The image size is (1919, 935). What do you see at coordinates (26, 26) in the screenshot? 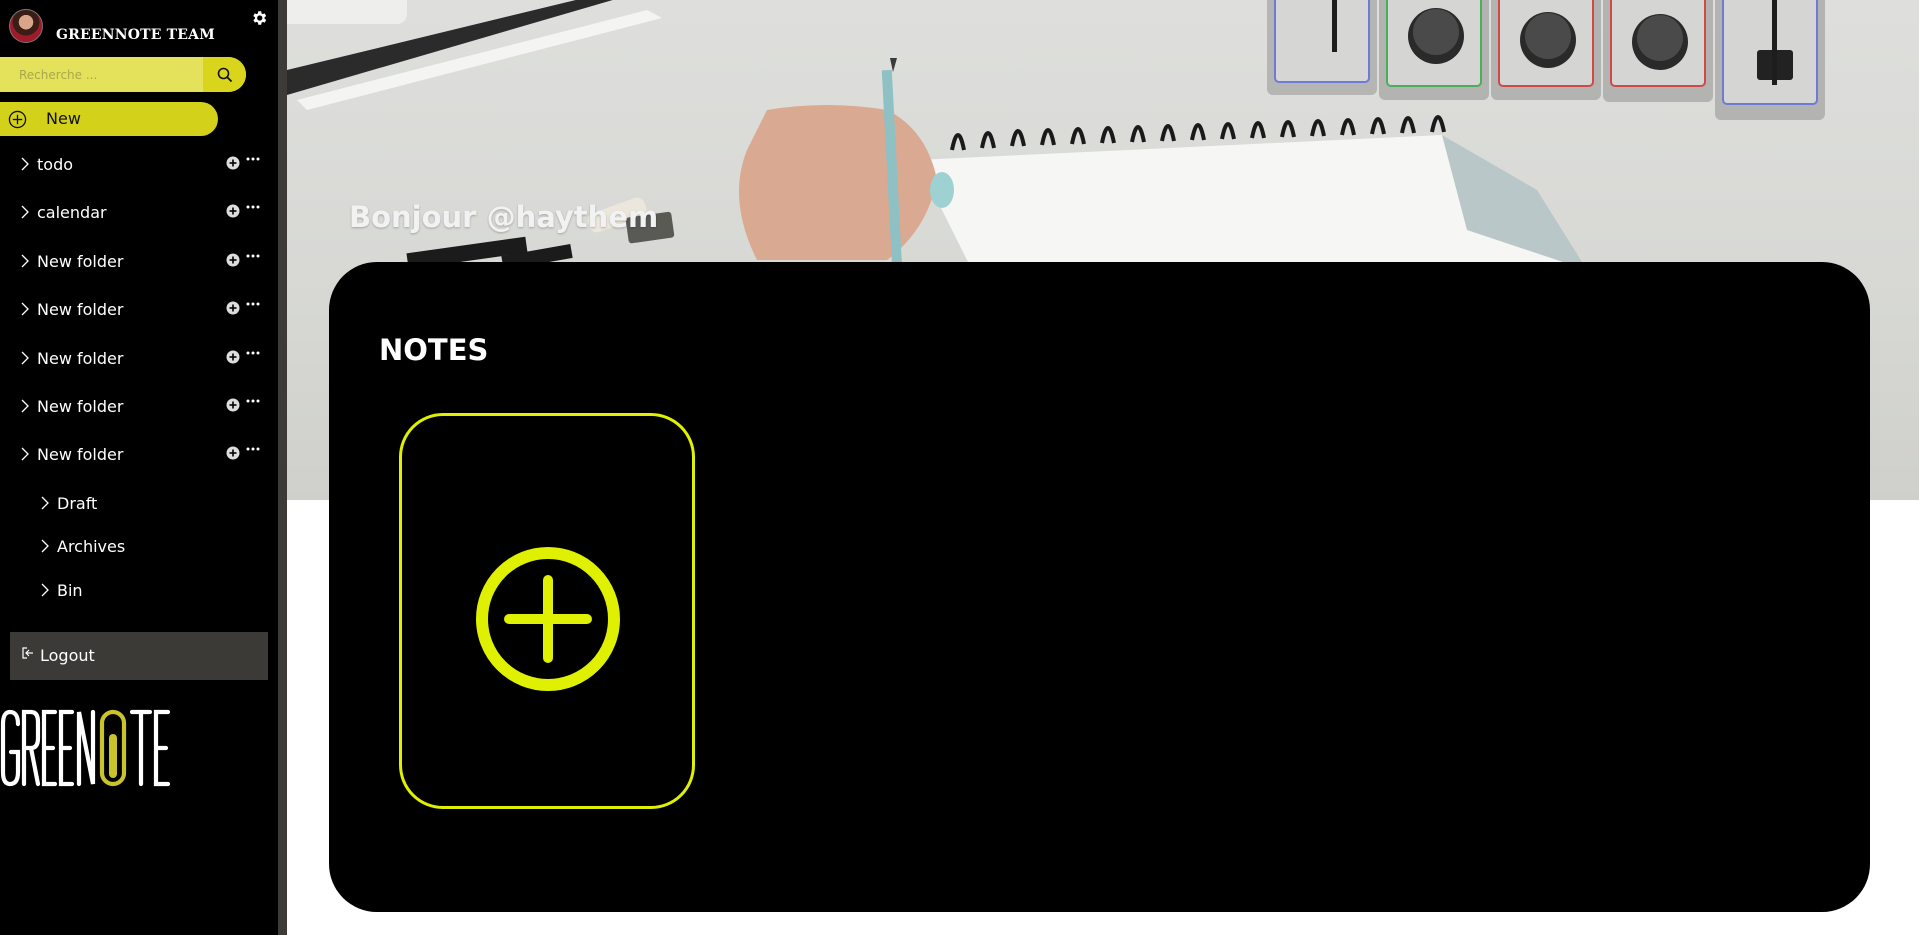
I see `team-avatar` at bounding box center [26, 26].